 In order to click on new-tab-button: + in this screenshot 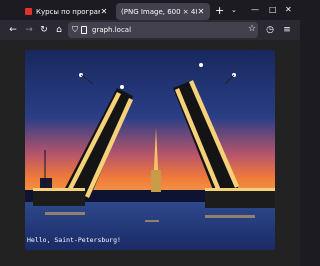, I will do `click(219, 11)`.